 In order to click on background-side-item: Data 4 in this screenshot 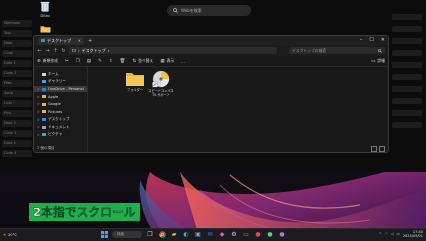, I will do `click(17, 143)`.